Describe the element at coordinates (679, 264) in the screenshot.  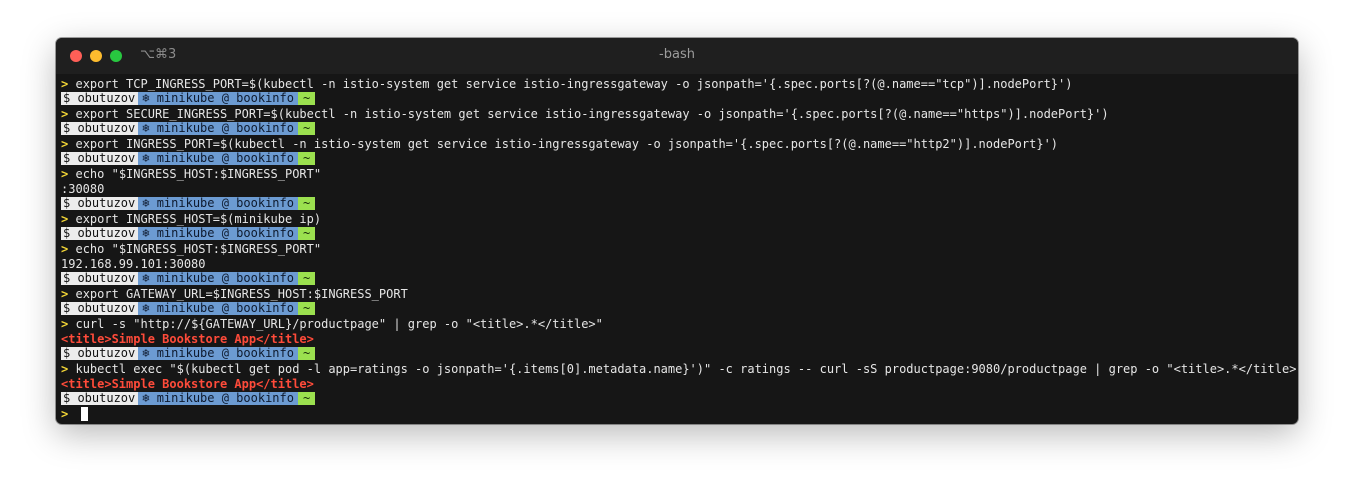
I see `output-line: 192.168.99.101:30080` at that location.